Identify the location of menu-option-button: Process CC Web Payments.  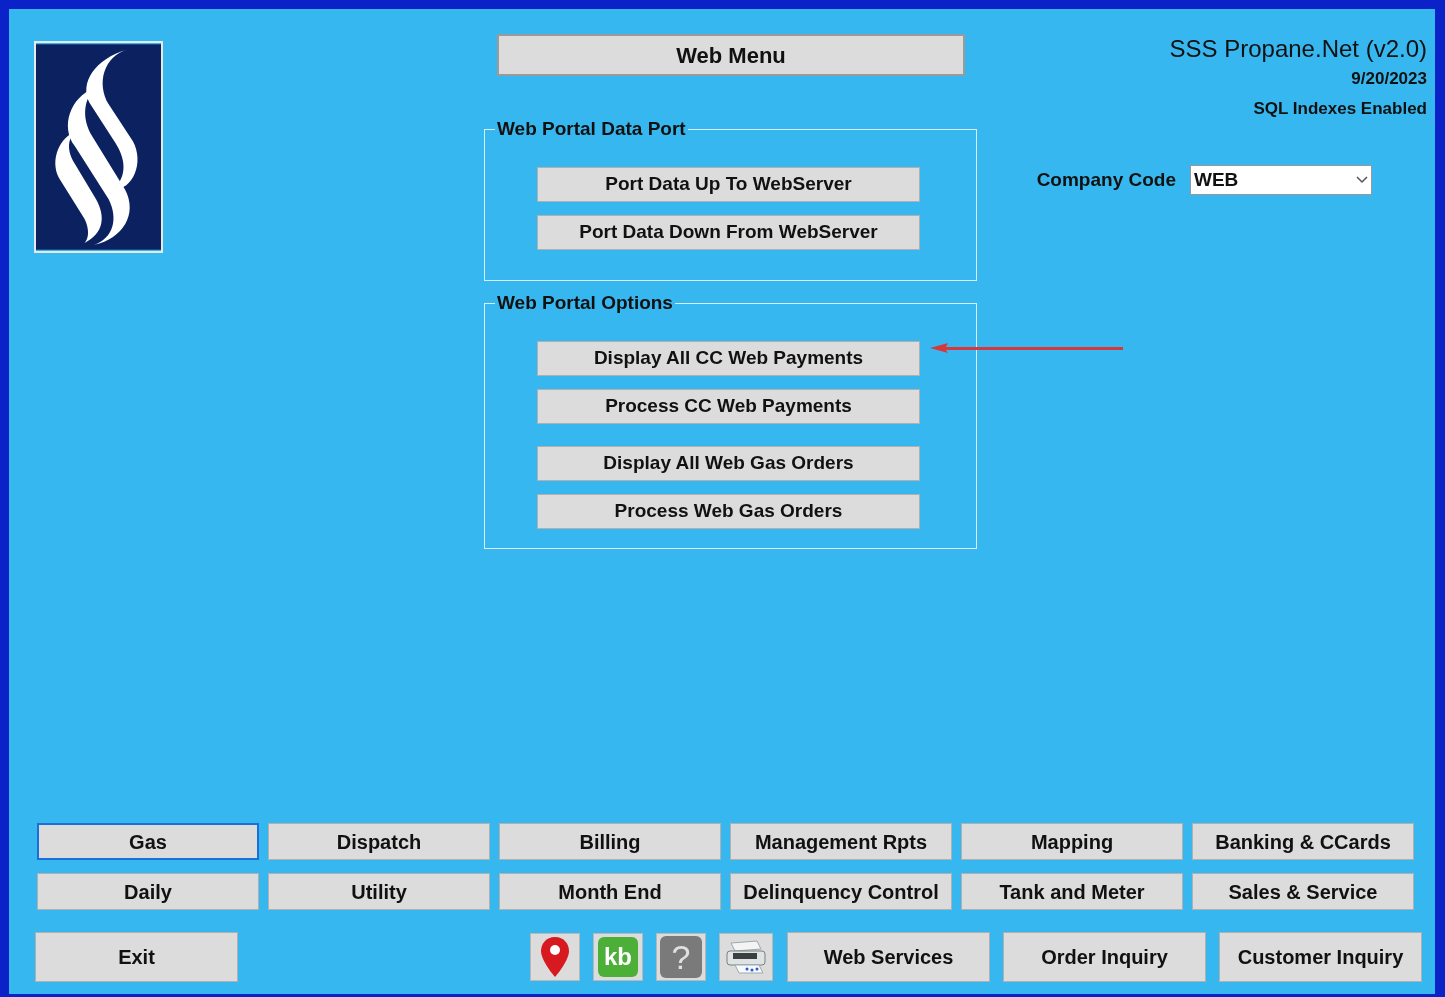
(728, 406).